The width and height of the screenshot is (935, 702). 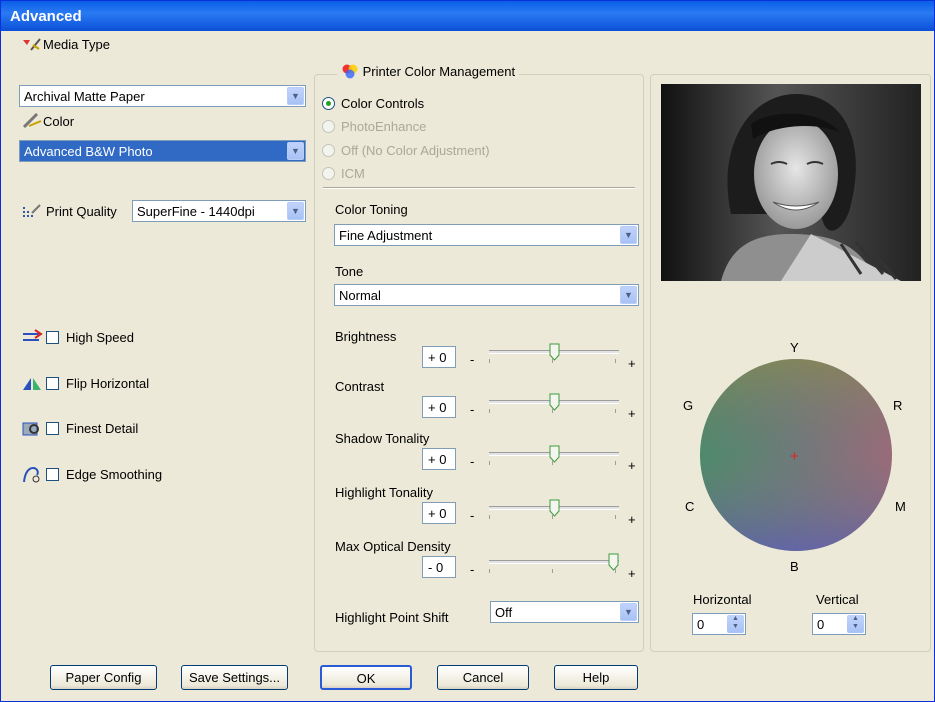 What do you see at coordinates (328, 150) in the screenshot?
I see `no-color-adjustment-radio` at bounding box center [328, 150].